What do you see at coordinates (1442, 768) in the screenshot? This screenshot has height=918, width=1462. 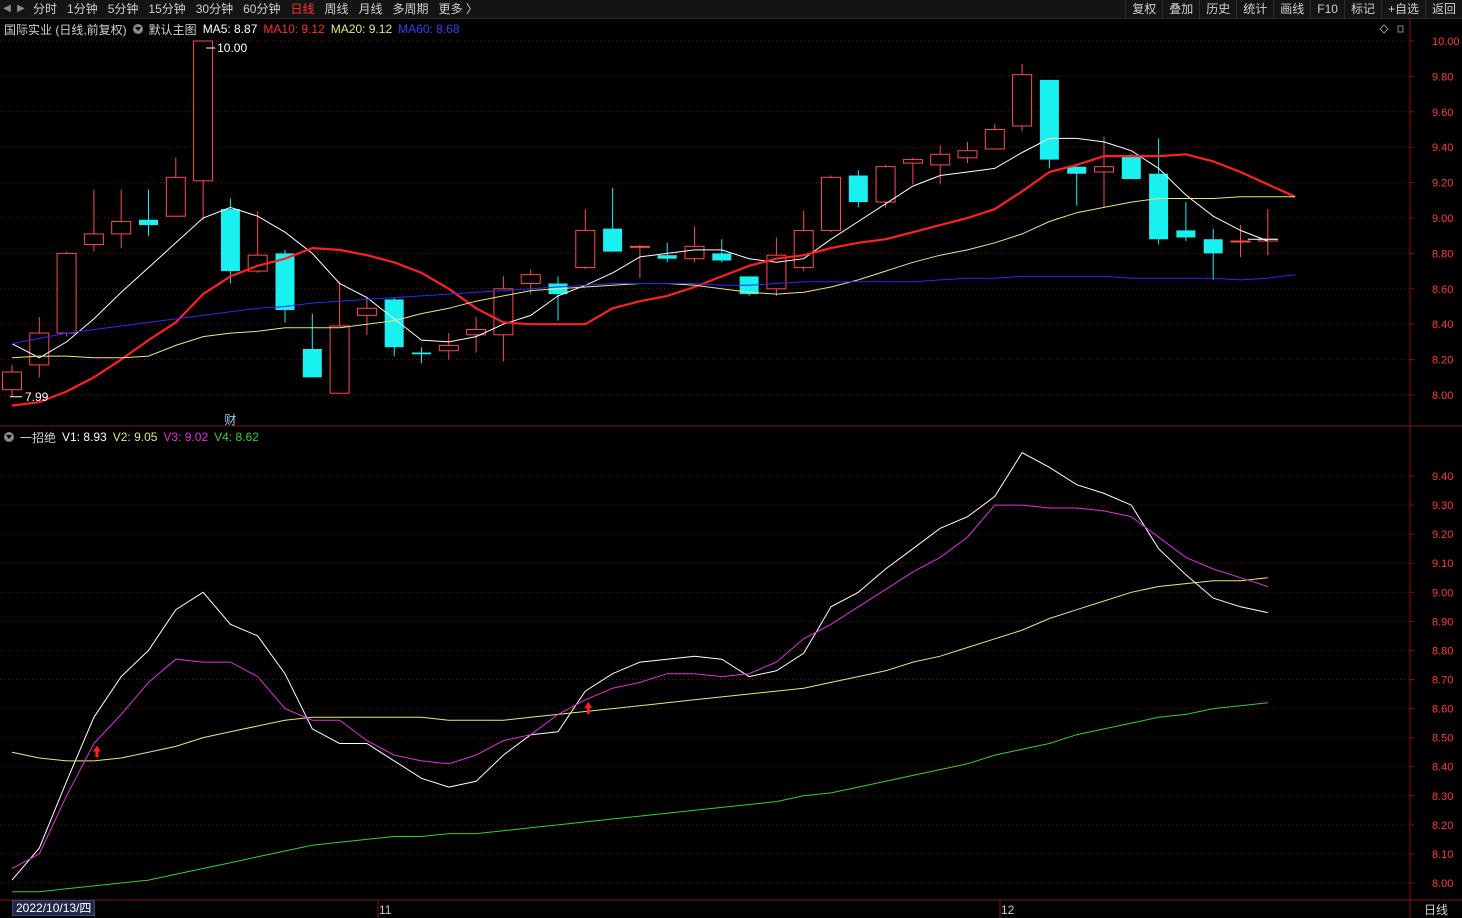 I see `sub-axis-label: 8.40` at bounding box center [1442, 768].